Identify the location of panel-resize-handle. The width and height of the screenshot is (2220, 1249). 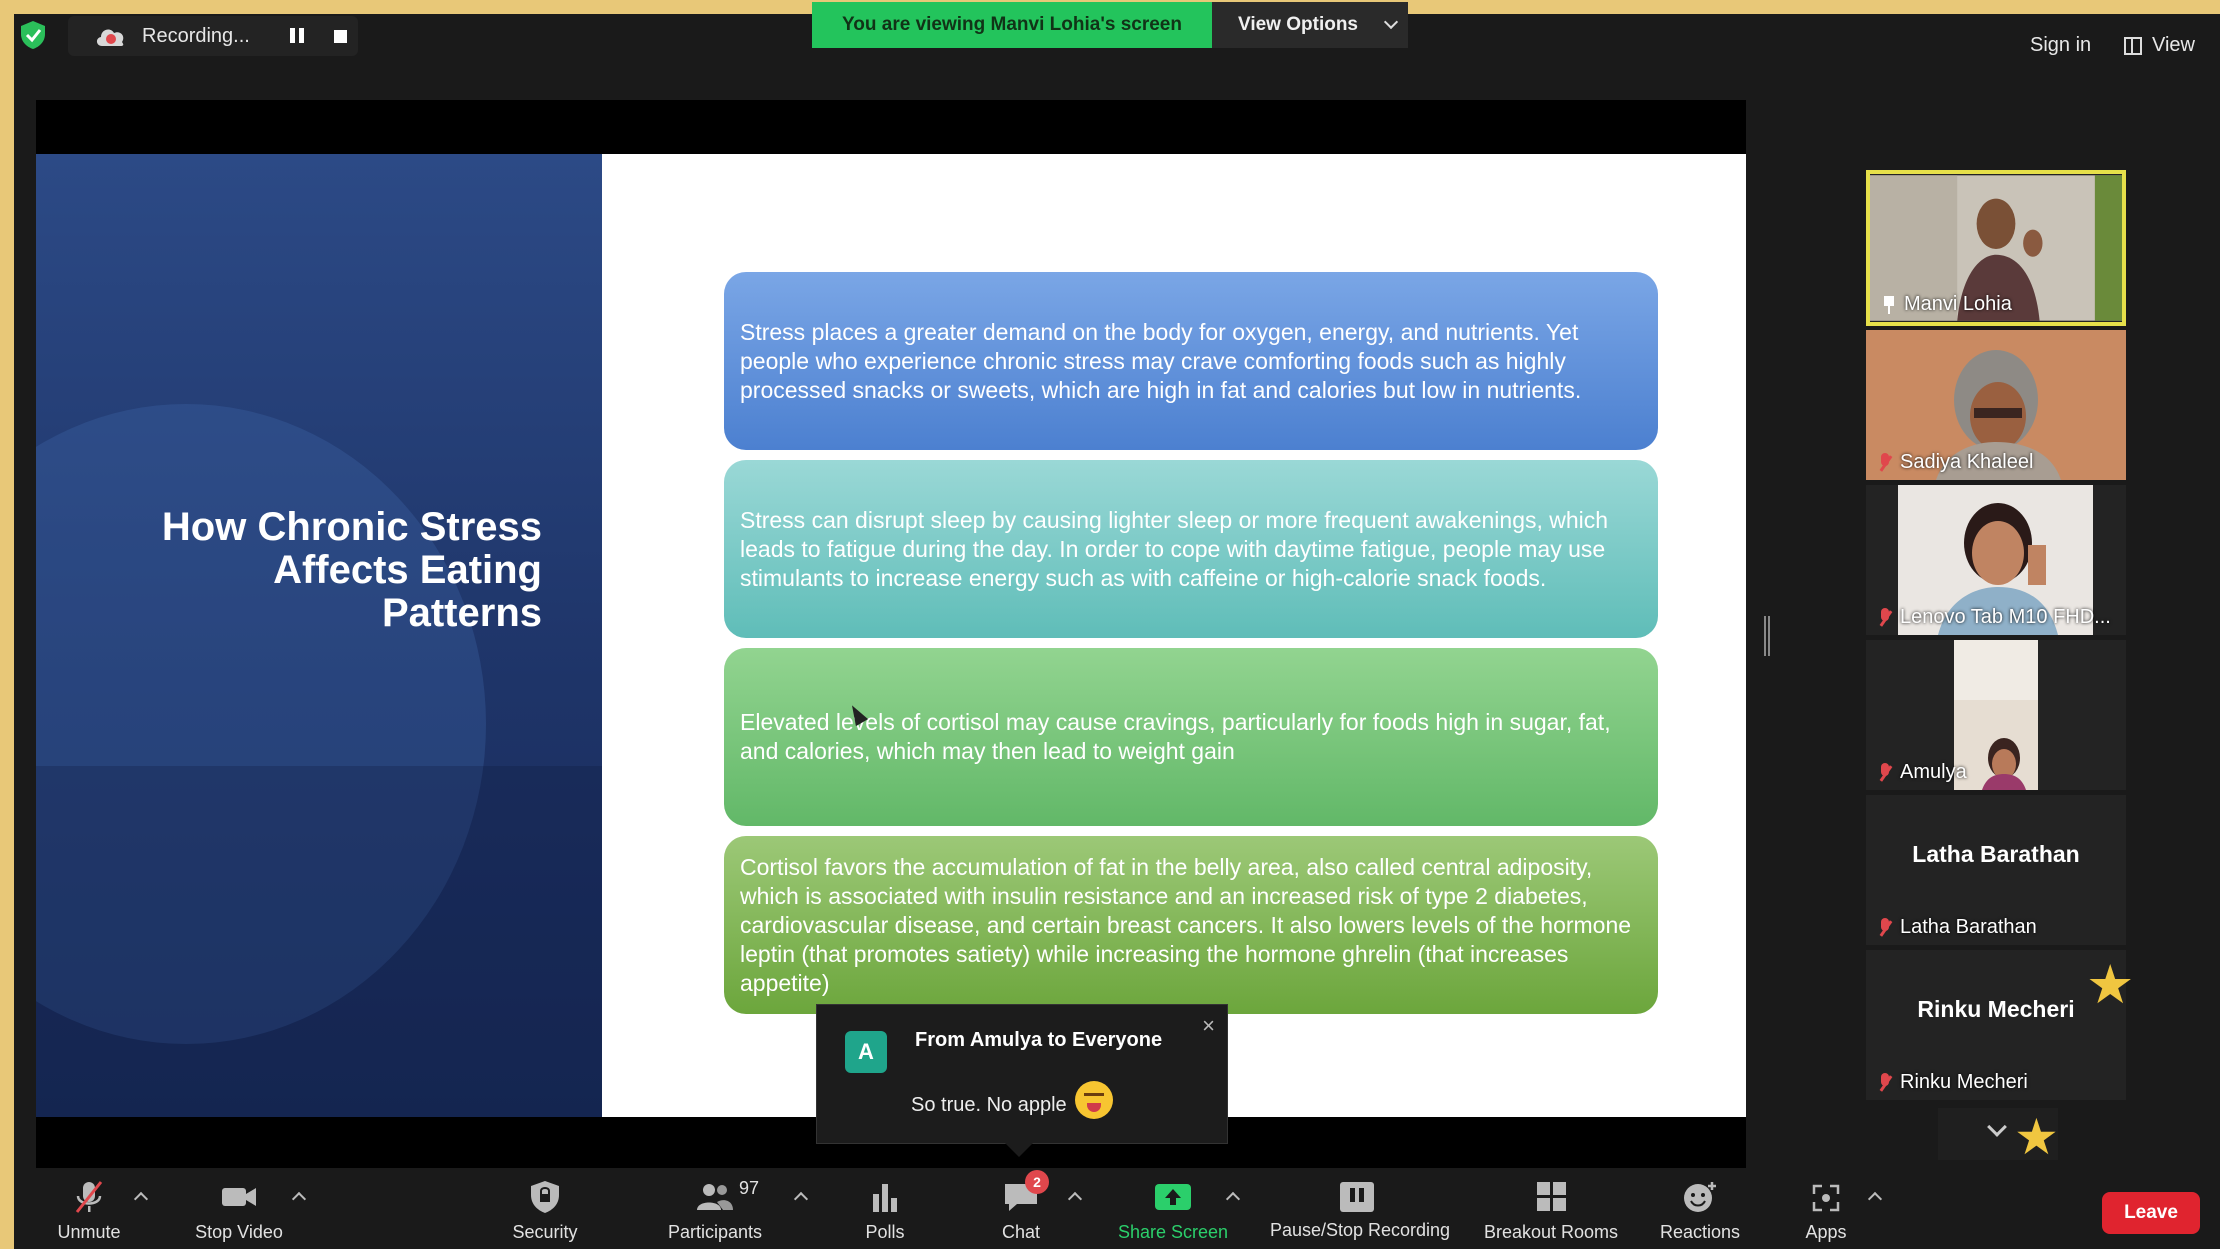
(1767, 636).